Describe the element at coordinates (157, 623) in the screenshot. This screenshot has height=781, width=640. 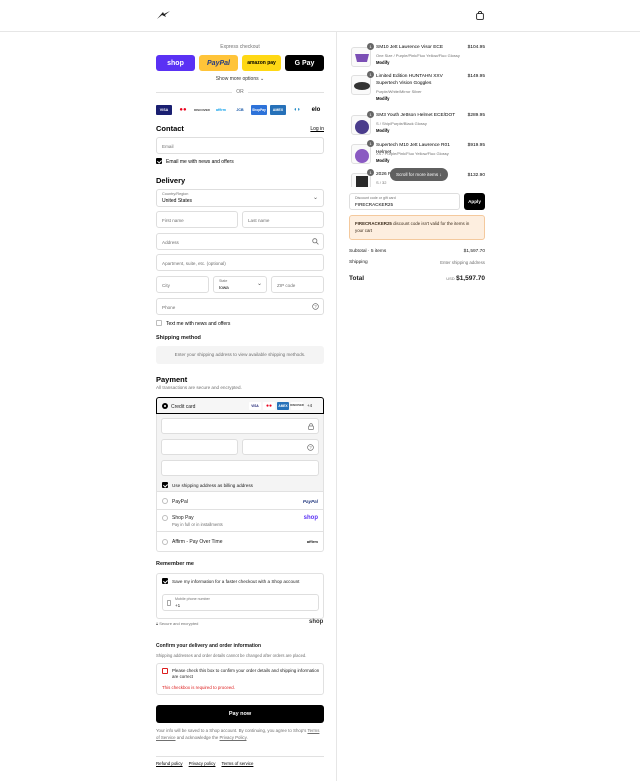
I see `lock-icon: 🔒︎` at that location.